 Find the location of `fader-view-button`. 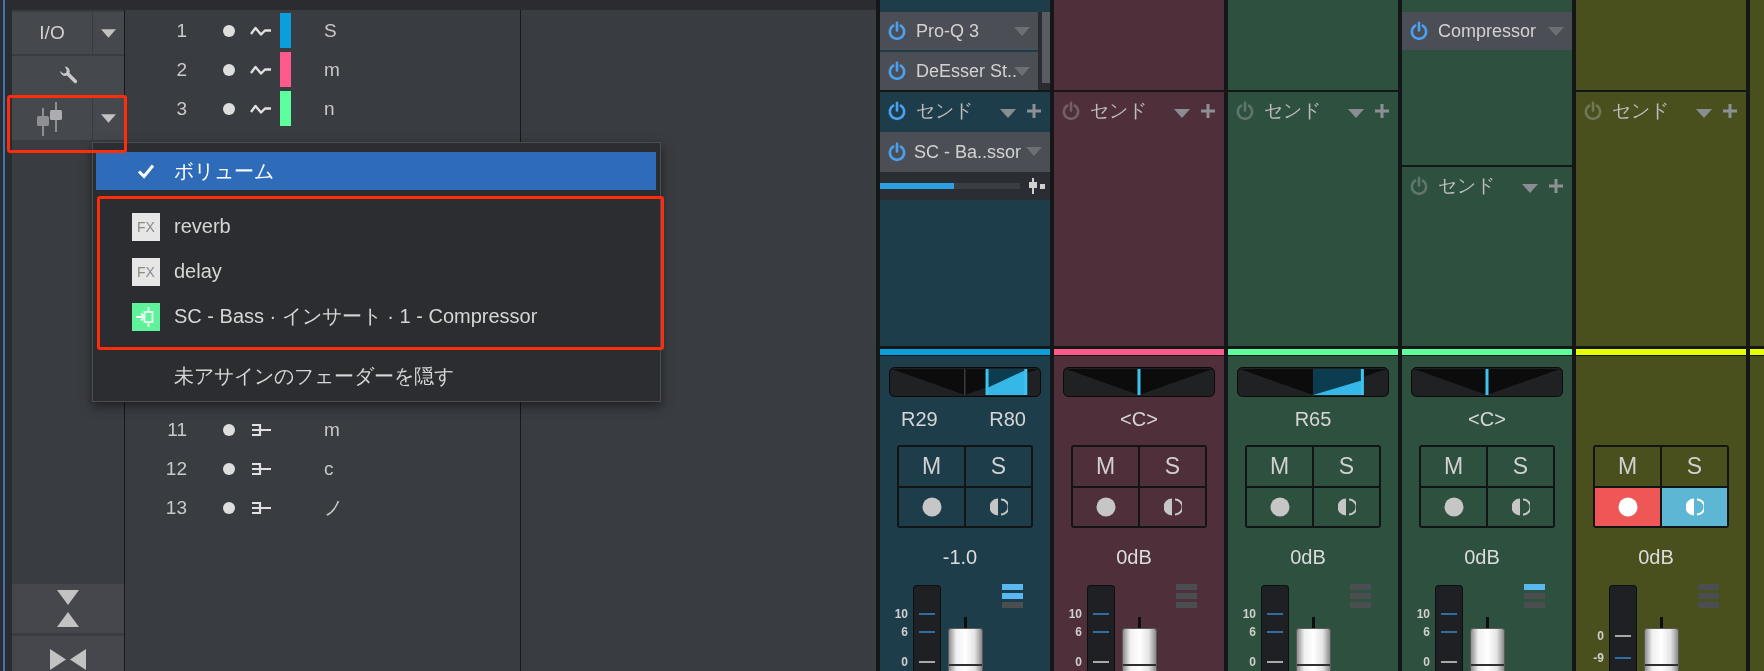

fader-view-button is located at coordinates (52, 118).